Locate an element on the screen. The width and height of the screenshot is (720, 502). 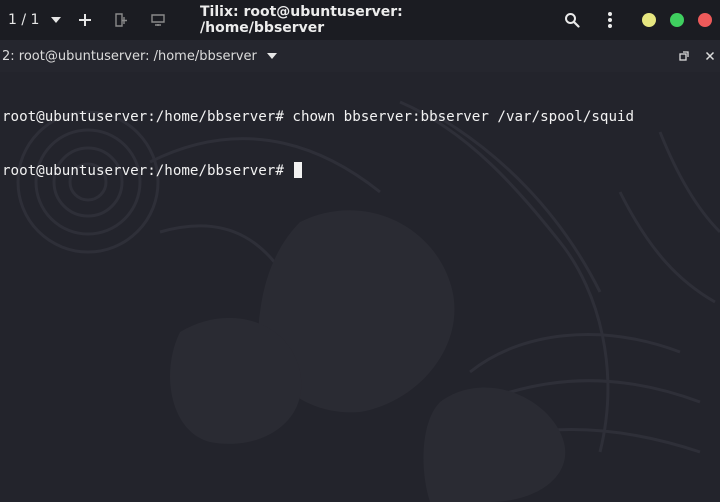
session-counter-label: 1 / 1 is located at coordinates (24, 20).